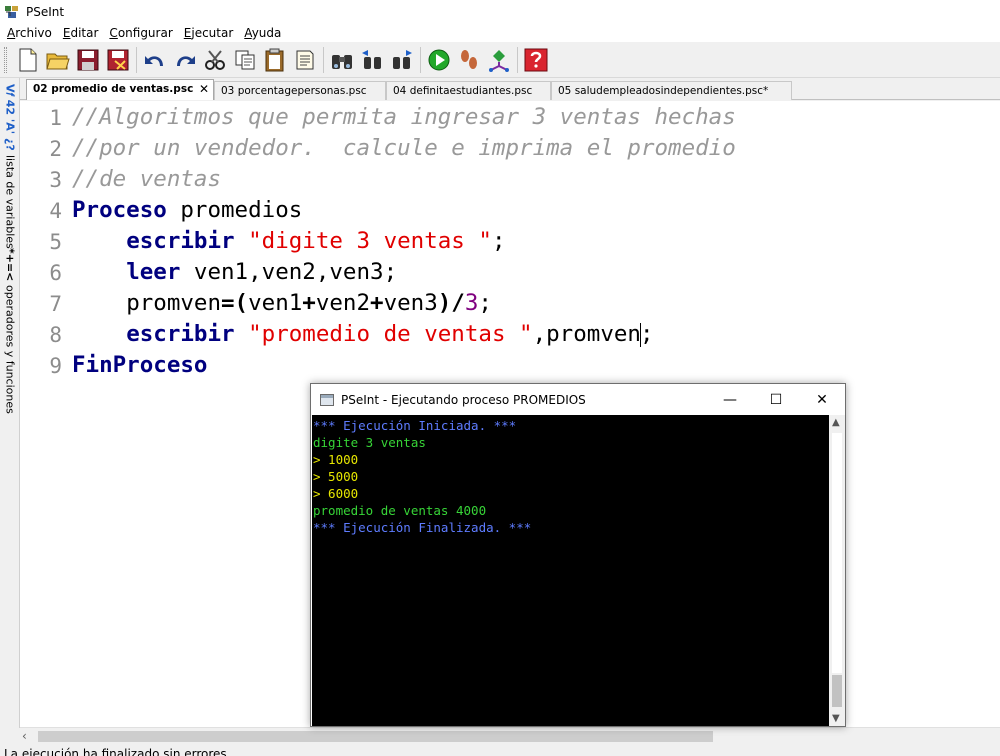 Image resolution: width=1000 pixels, height=756 pixels. I want to click on status-bar: La ejecución ha finalizado sin errores., so click(500, 750).